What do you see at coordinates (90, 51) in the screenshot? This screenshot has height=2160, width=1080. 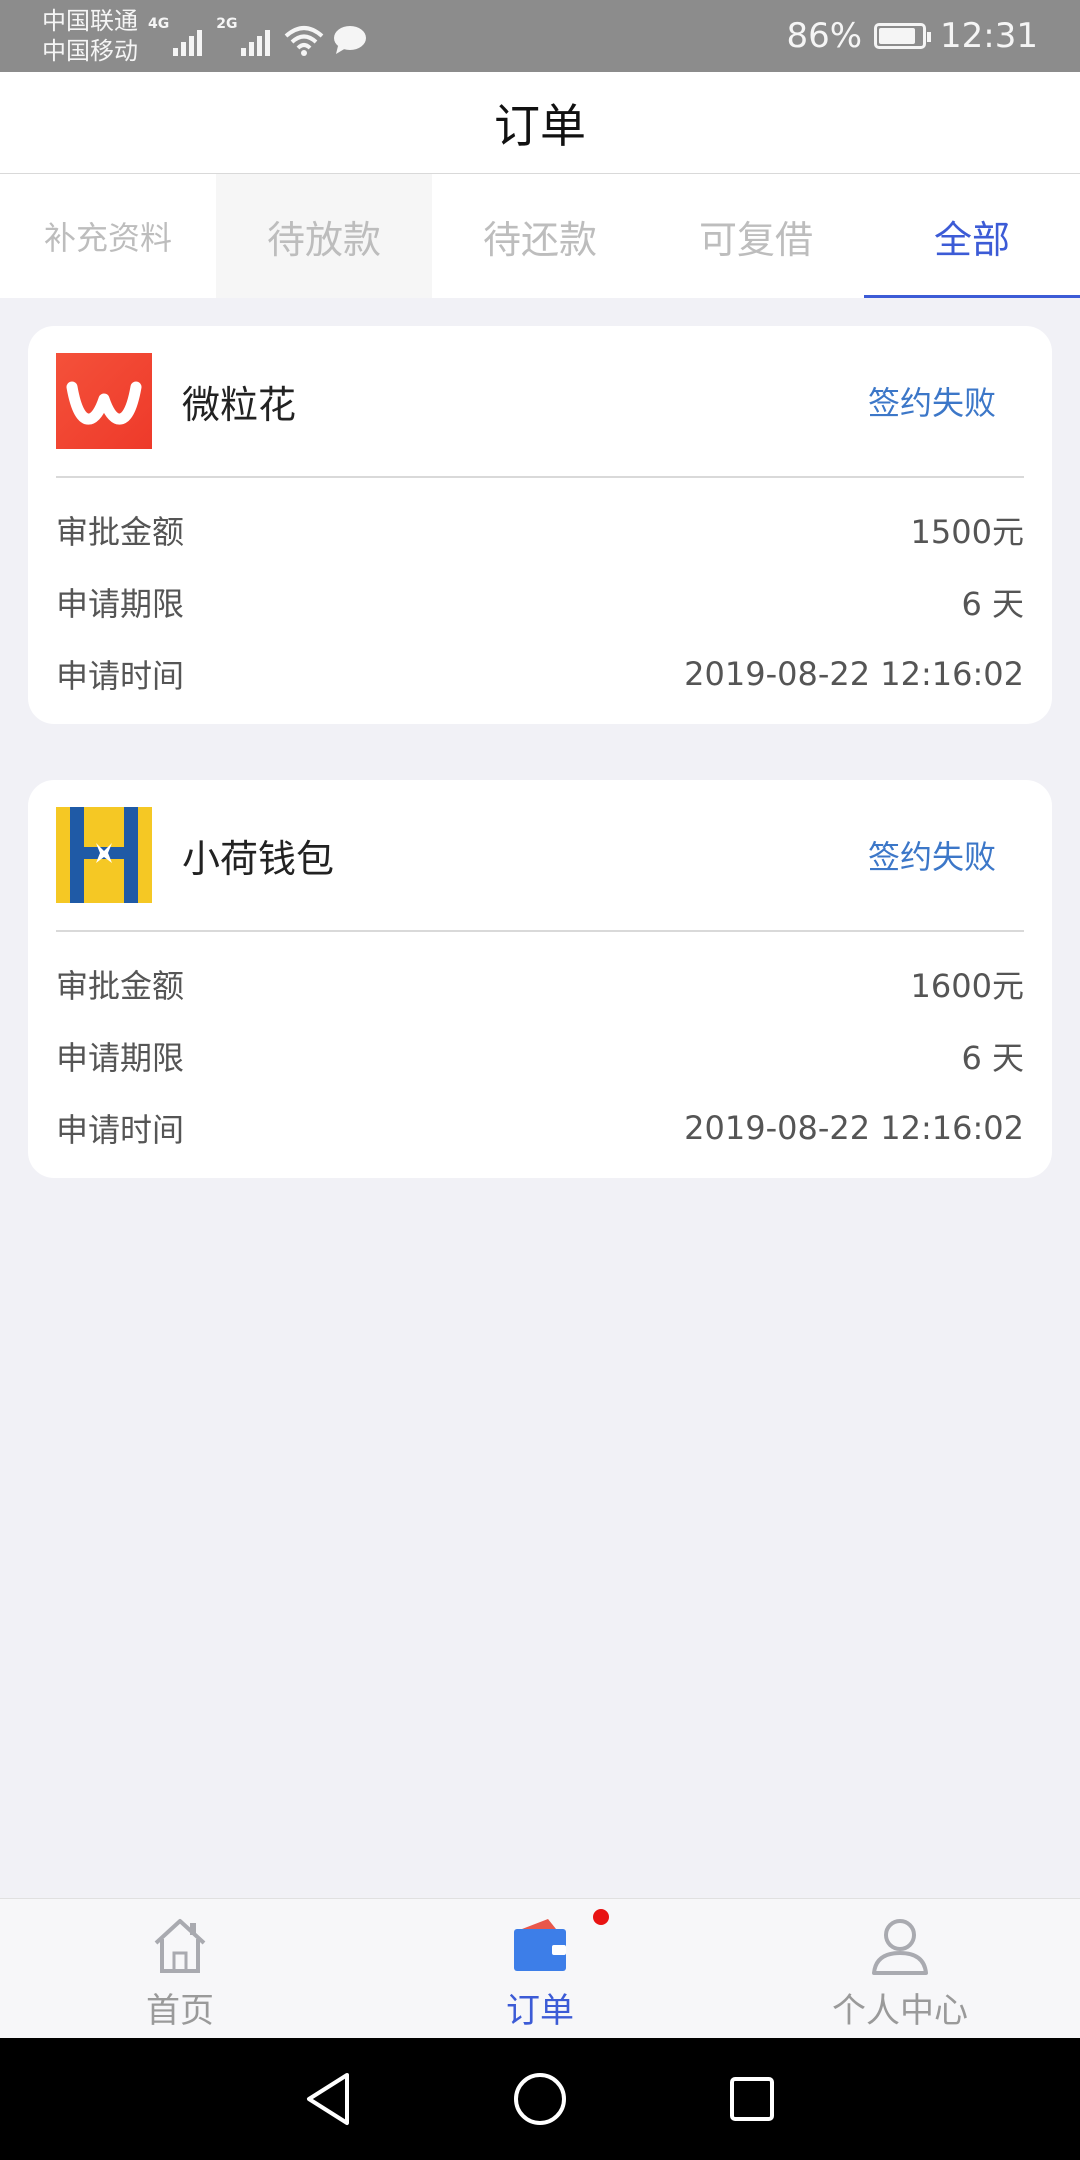 I see `carrier-2: 中国移动` at bounding box center [90, 51].